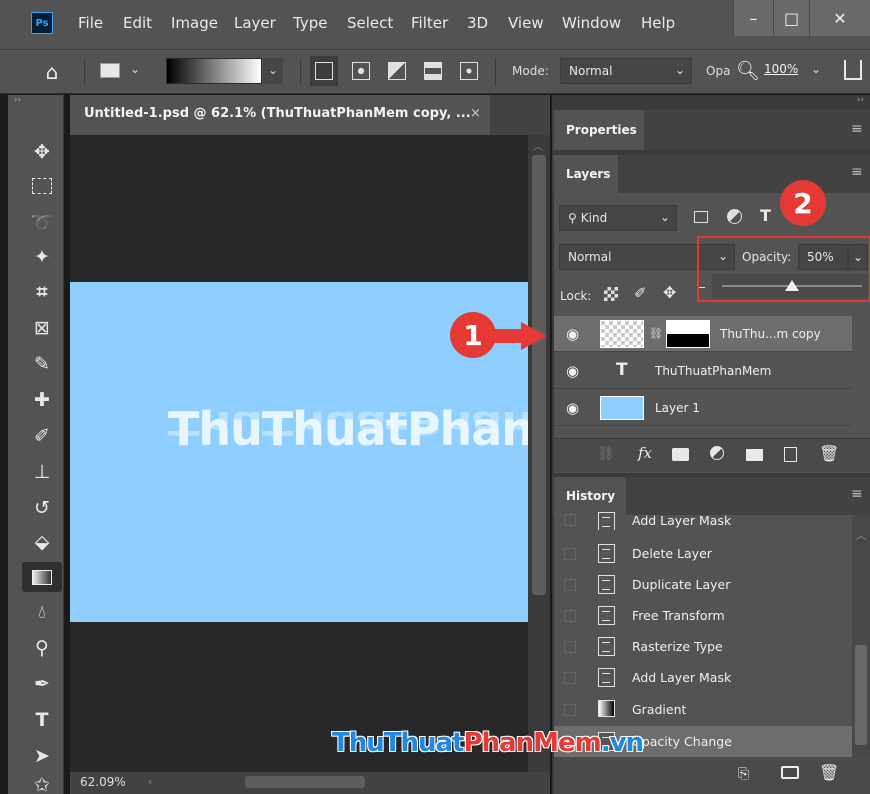 The image size is (870, 794). I want to click on layer-link-icon: ⛓, so click(656, 333).